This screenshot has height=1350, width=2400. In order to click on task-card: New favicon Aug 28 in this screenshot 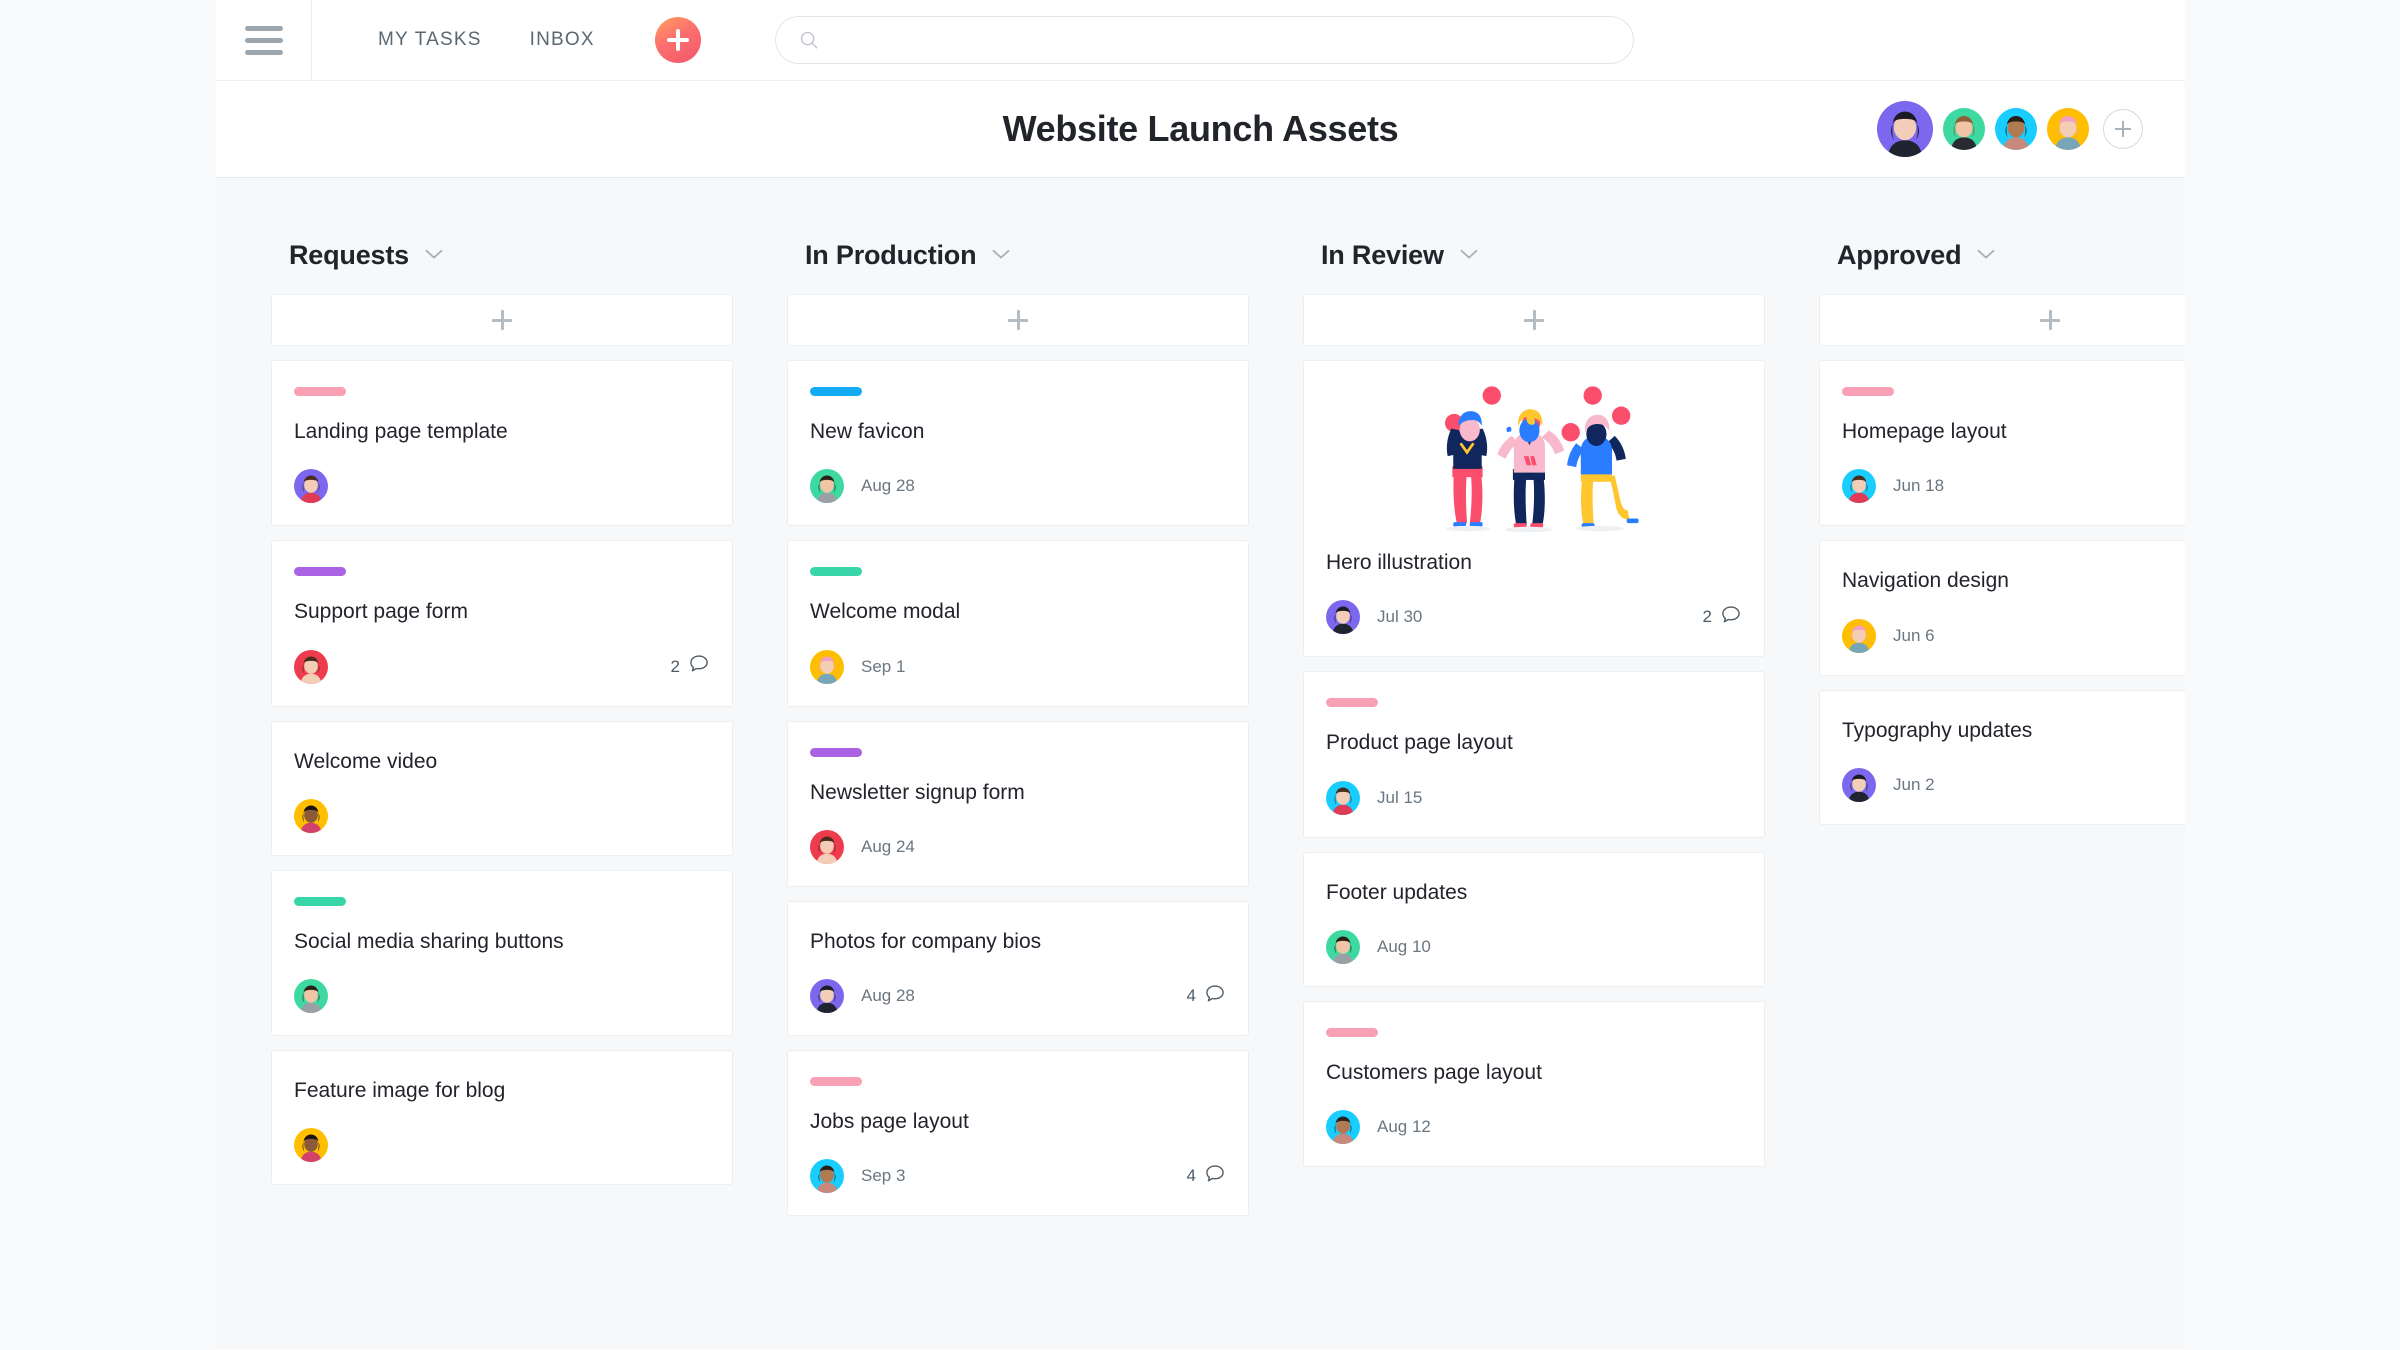, I will do `click(1018, 443)`.